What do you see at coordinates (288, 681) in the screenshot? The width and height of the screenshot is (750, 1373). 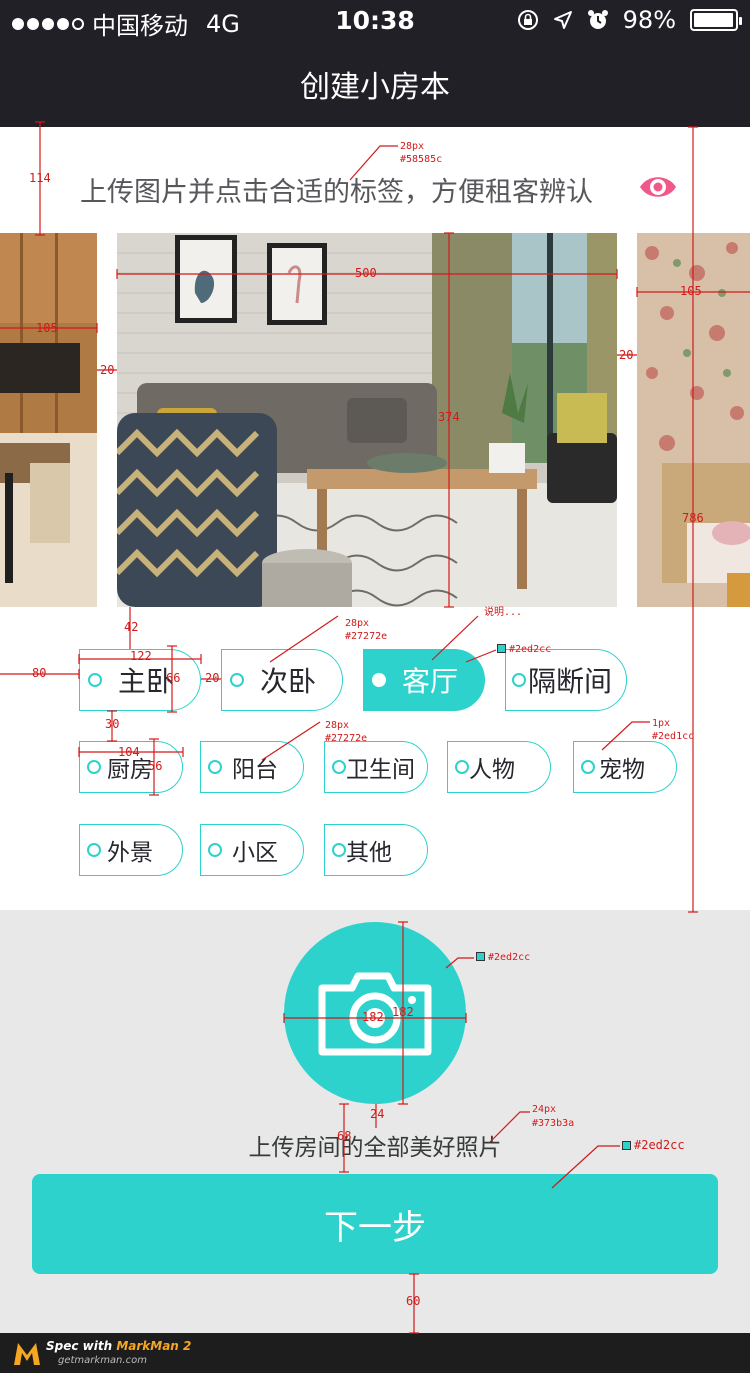 I see `tag-label: 次卧` at bounding box center [288, 681].